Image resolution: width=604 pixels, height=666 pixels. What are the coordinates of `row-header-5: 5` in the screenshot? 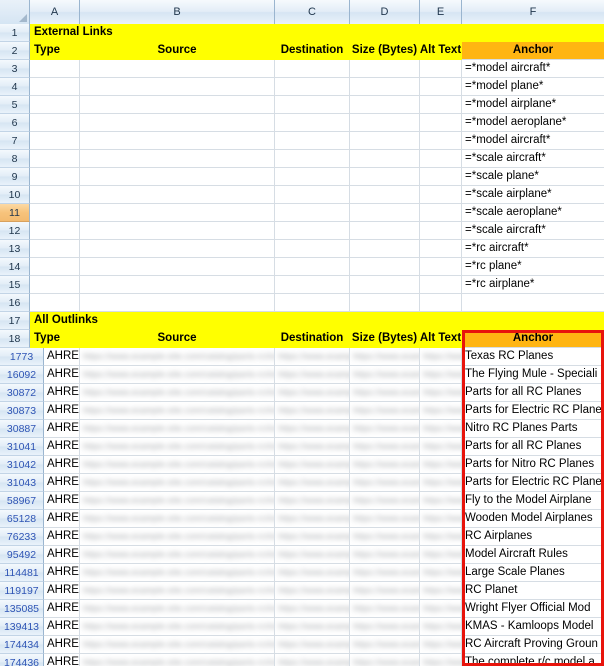 It's located at (15, 105).